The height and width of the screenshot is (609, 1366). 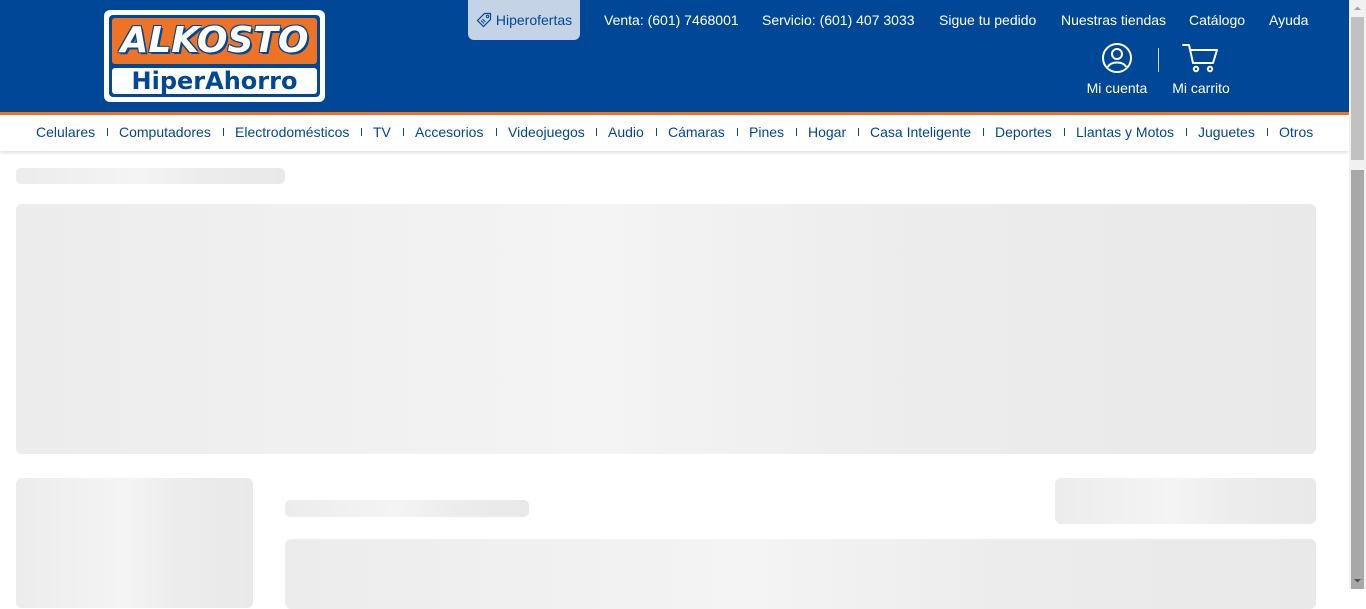 I want to click on category-llantas-motos: Llantas y Motos, so click(x=1125, y=132).